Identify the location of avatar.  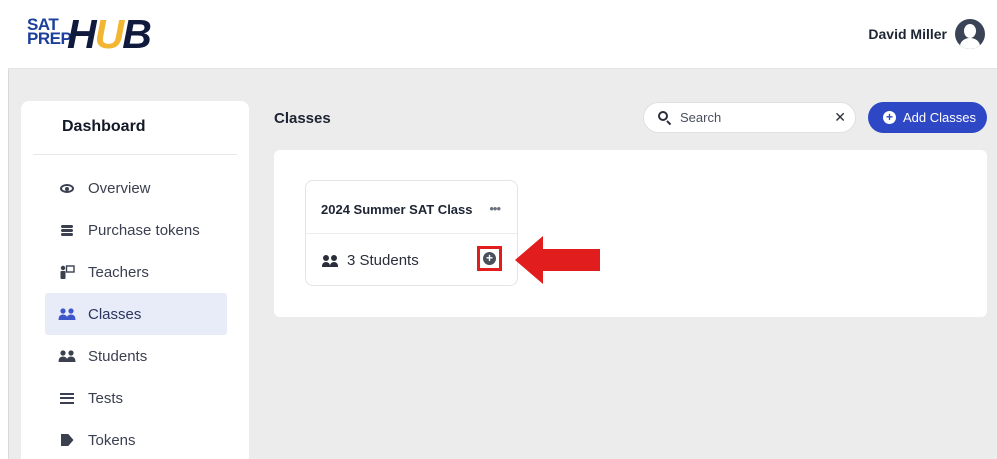
(970, 34).